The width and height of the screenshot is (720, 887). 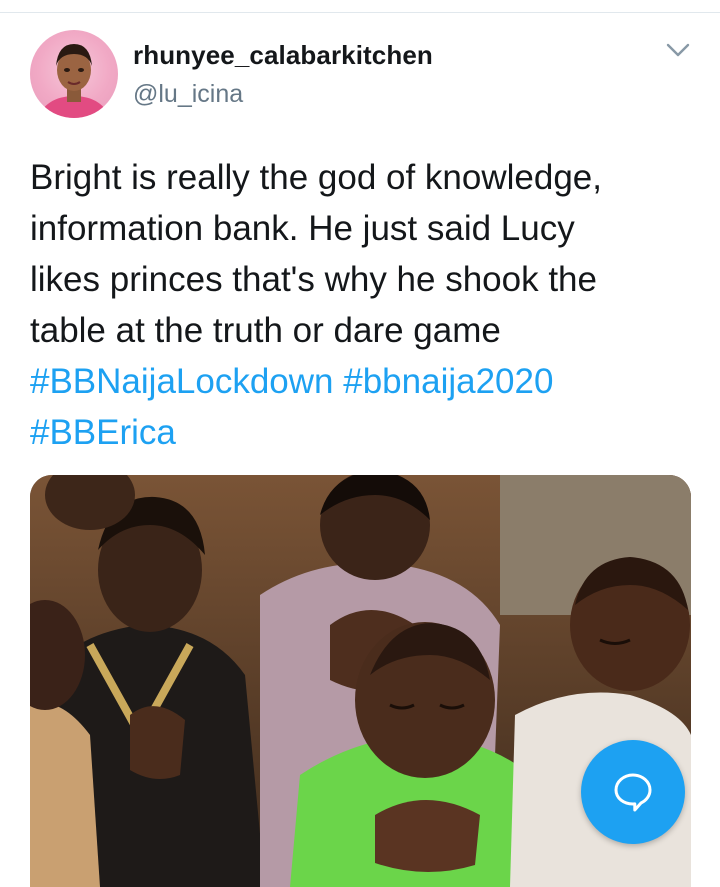 What do you see at coordinates (313, 279) in the screenshot?
I see `tweet-text-line: likes princes that's why he shook the` at bounding box center [313, 279].